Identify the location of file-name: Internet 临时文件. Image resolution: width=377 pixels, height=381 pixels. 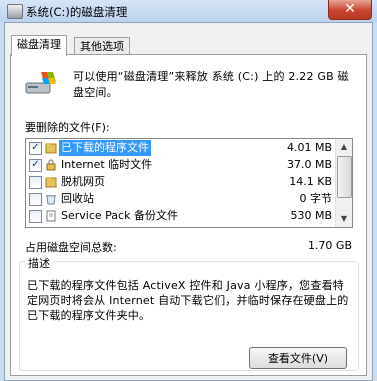
(107, 164).